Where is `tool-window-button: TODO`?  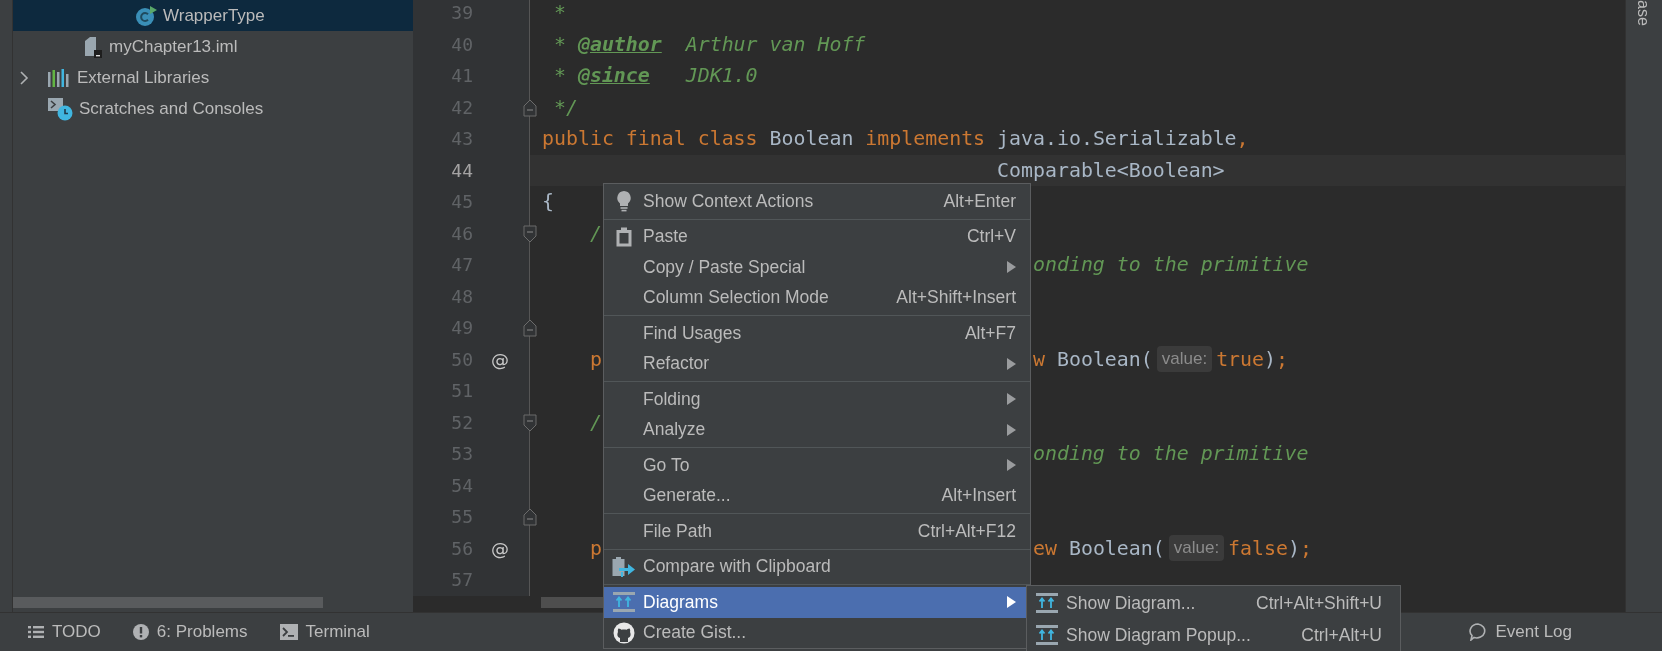 tool-window-button: TODO is located at coordinates (69, 632).